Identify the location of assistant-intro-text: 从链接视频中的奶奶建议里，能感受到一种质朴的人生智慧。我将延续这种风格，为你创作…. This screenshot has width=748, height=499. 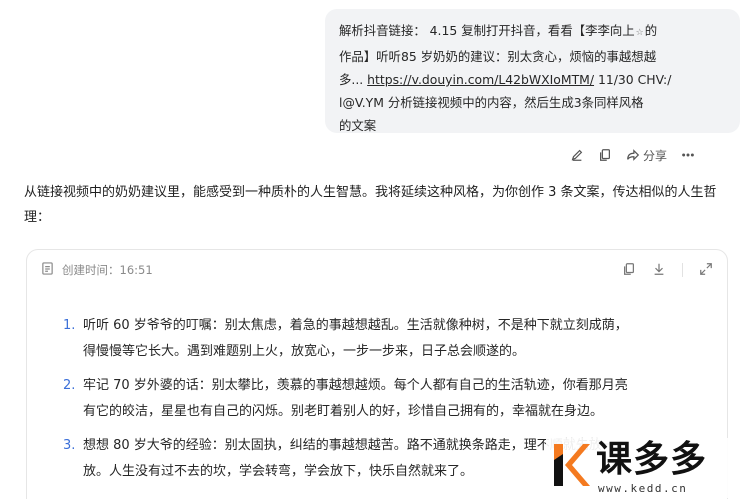
(370, 205).